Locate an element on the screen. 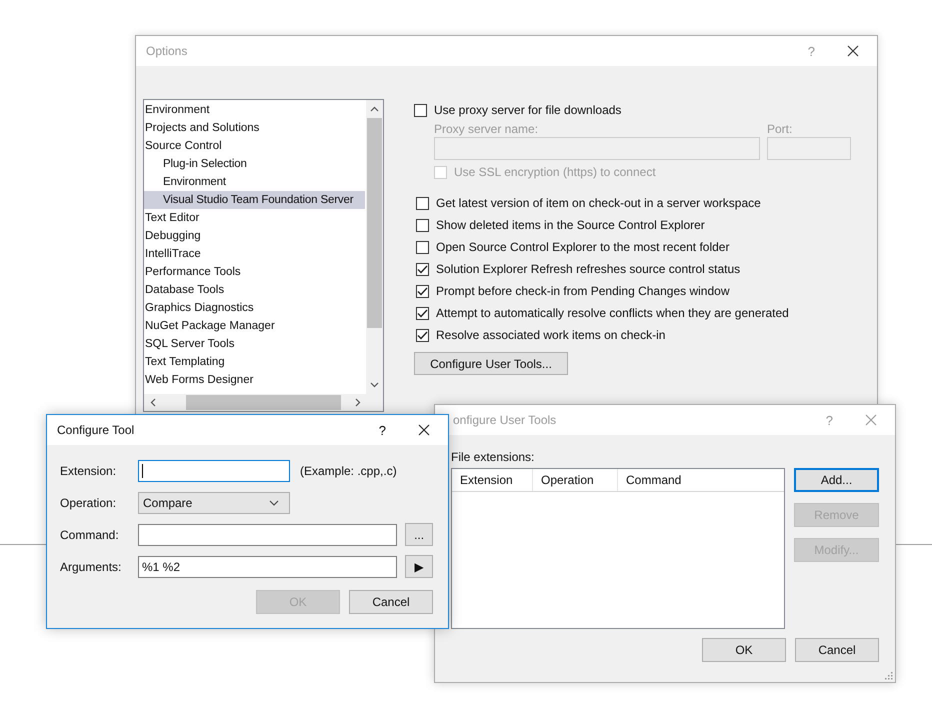  tree-item: NuGet Package Manager is located at coordinates (254, 326).